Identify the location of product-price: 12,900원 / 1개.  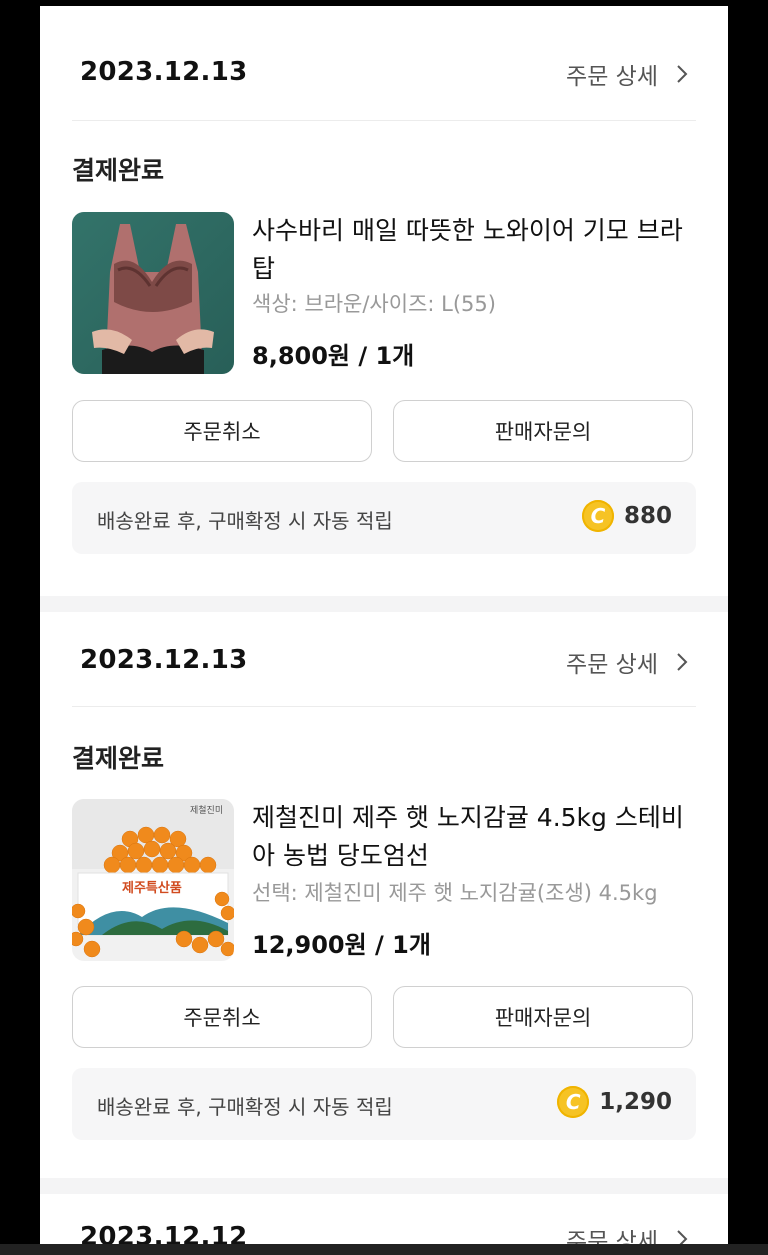
(341, 945).